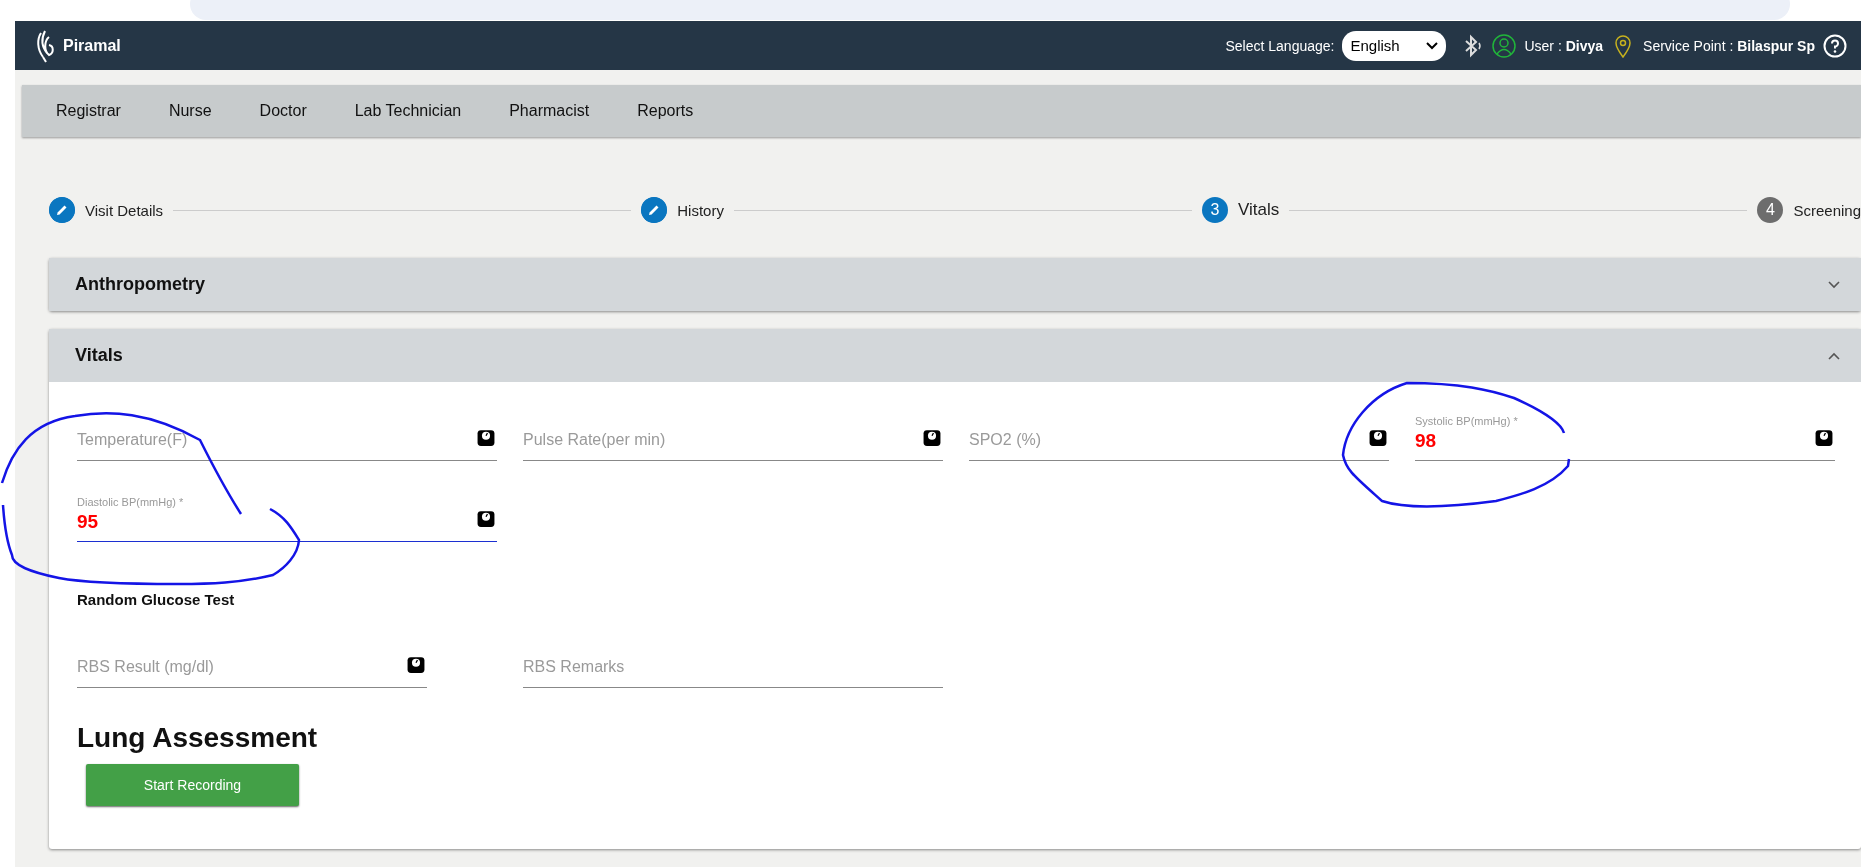 Image resolution: width=1861 pixels, height=867 pixels. Describe the element at coordinates (1688, 45) in the screenshot. I see `service-point-label: Service Point :` at that location.